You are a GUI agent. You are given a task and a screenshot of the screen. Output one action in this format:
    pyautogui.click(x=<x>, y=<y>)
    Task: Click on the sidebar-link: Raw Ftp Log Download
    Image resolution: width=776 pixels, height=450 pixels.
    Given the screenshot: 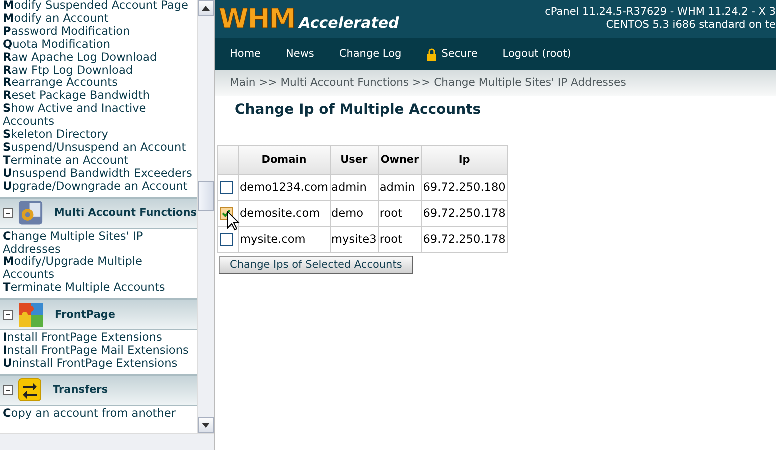 What is the action you would take?
    pyautogui.click(x=99, y=71)
    